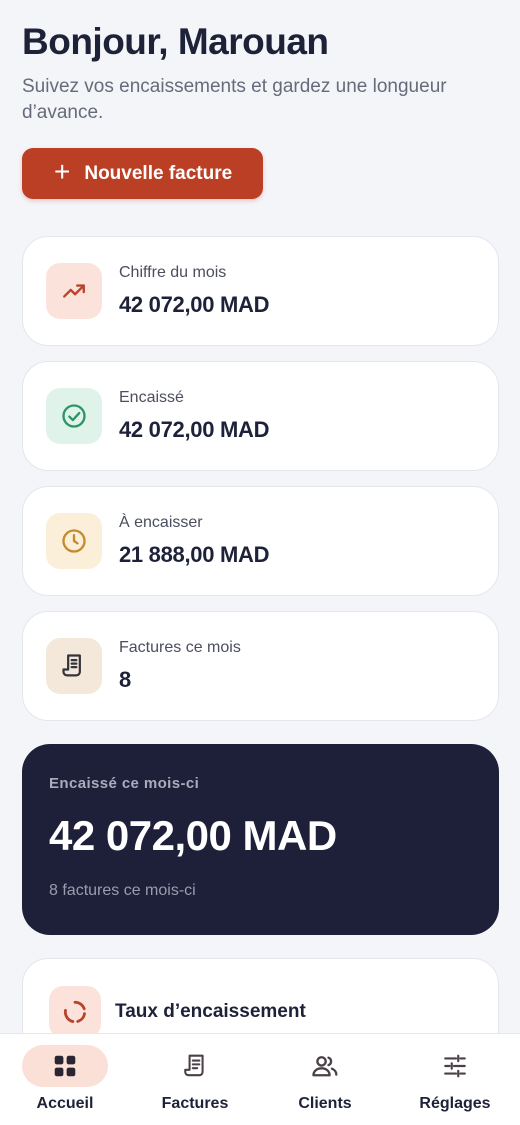 The width and height of the screenshot is (520, 1125). I want to click on stat-card-to-collect: À encaisser 21 888,00 MAD, so click(260, 541).